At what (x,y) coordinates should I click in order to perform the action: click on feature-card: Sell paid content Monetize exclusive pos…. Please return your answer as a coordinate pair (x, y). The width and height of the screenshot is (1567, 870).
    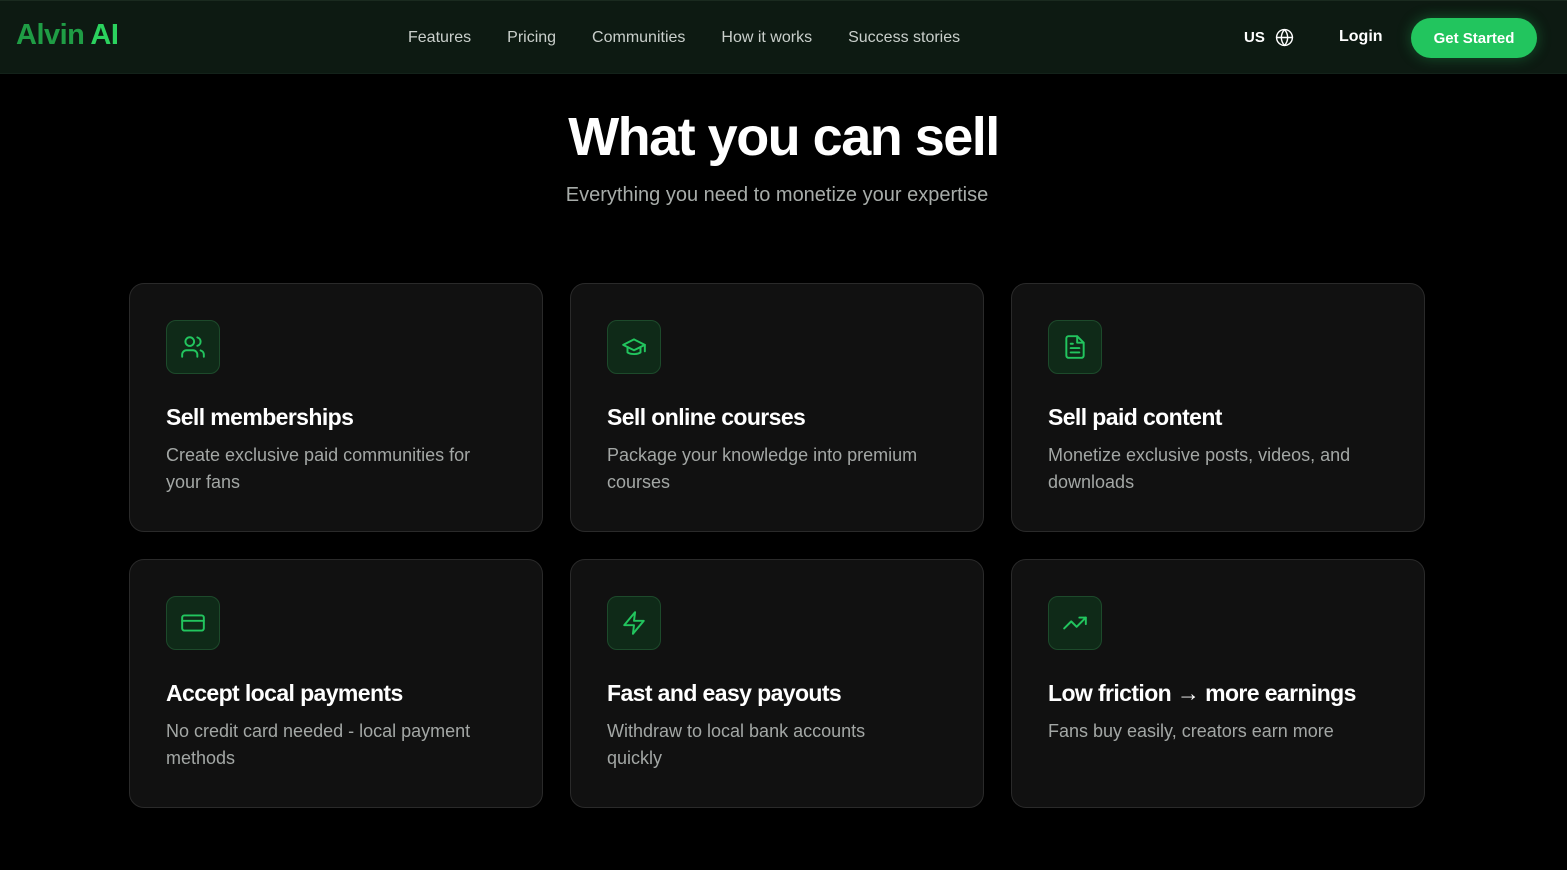
    Looking at the image, I should click on (1218, 407).